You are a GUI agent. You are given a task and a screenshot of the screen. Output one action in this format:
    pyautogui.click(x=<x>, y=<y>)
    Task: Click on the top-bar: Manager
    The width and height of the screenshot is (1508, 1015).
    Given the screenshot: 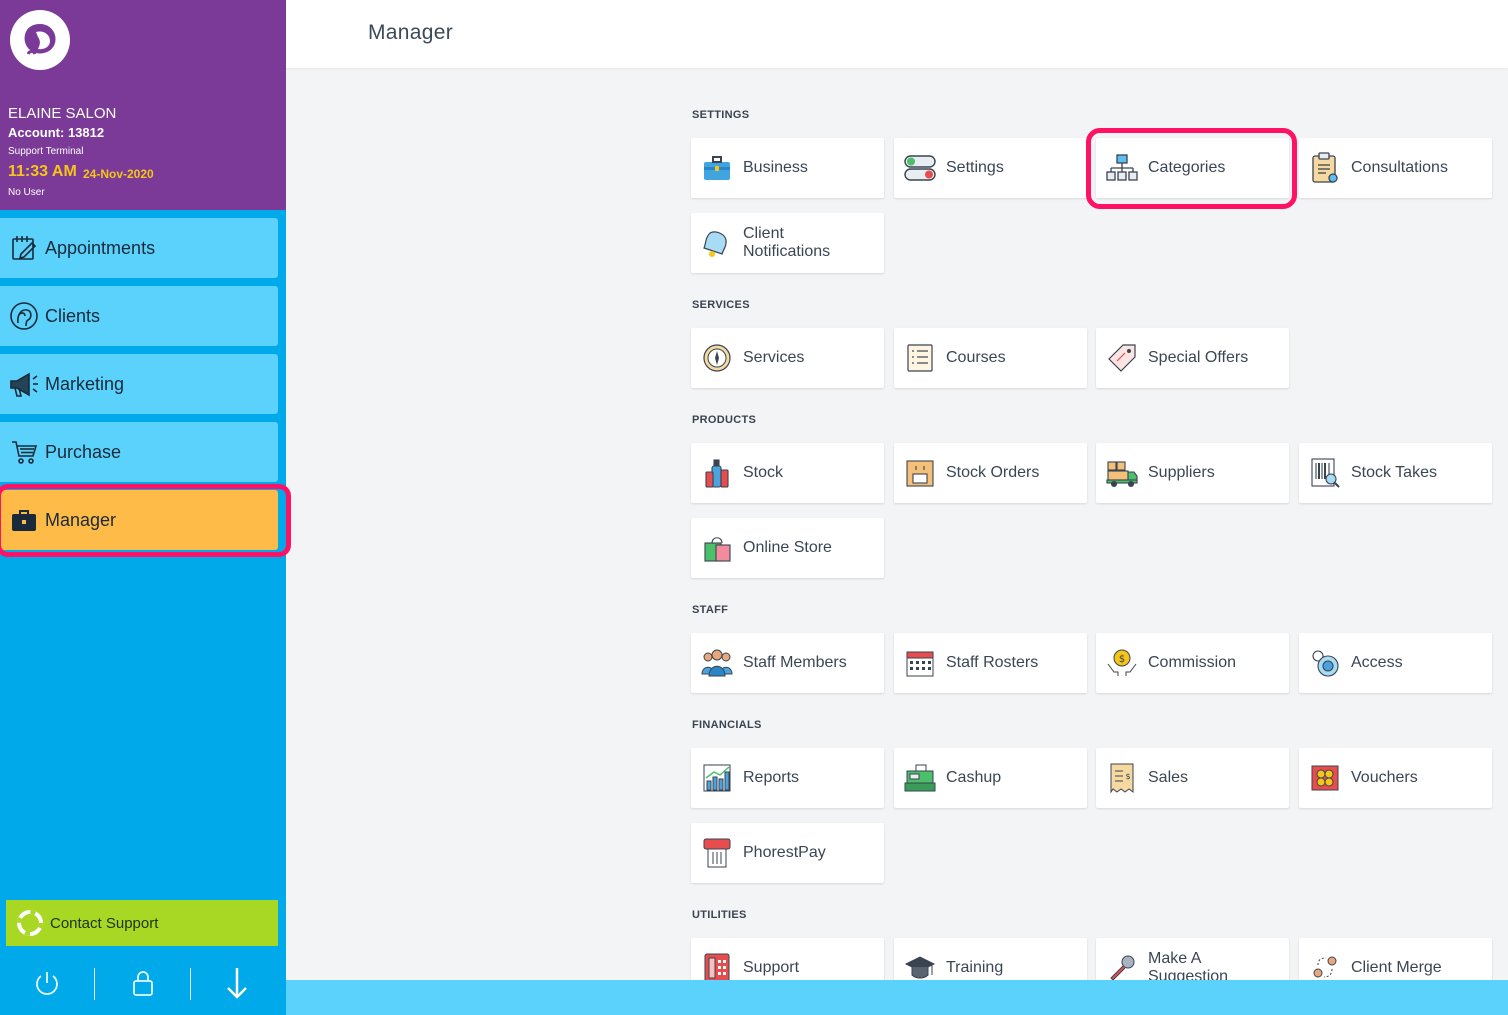 What is the action you would take?
    pyautogui.click(x=897, y=34)
    